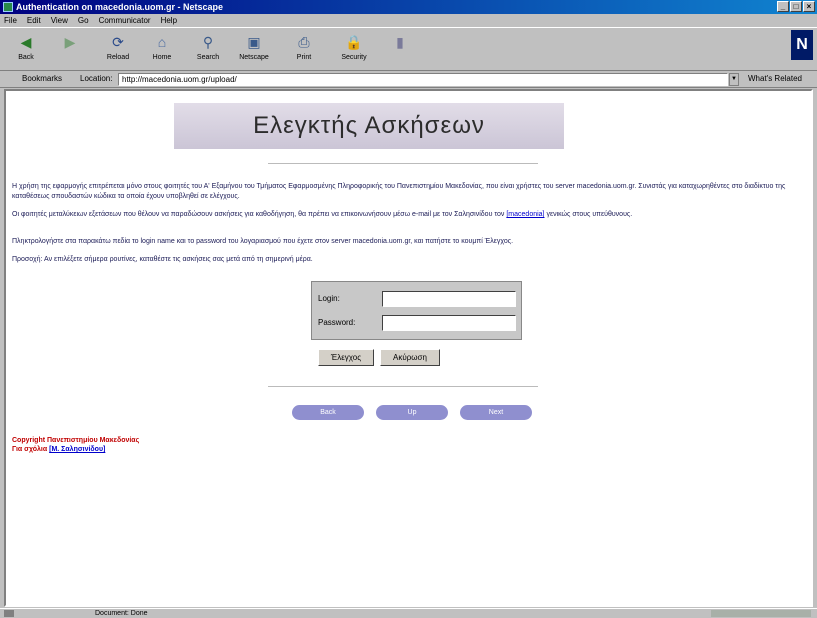 The image size is (817, 618). I want to click on window-controls: _ □ ×, so click(796, 6).